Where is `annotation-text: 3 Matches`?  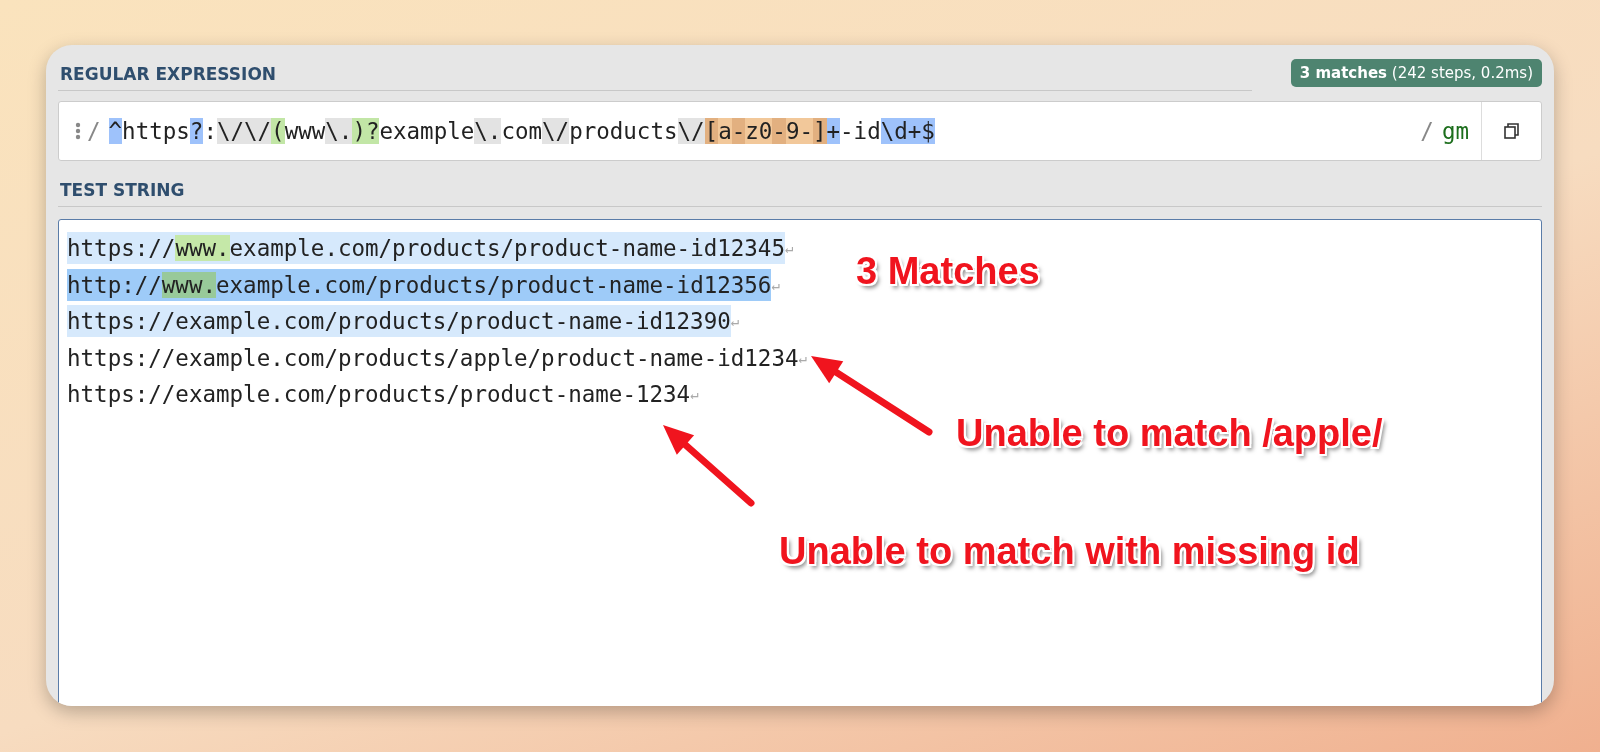 annotation-text: 3 Matches is located at coordinates (948, 271).